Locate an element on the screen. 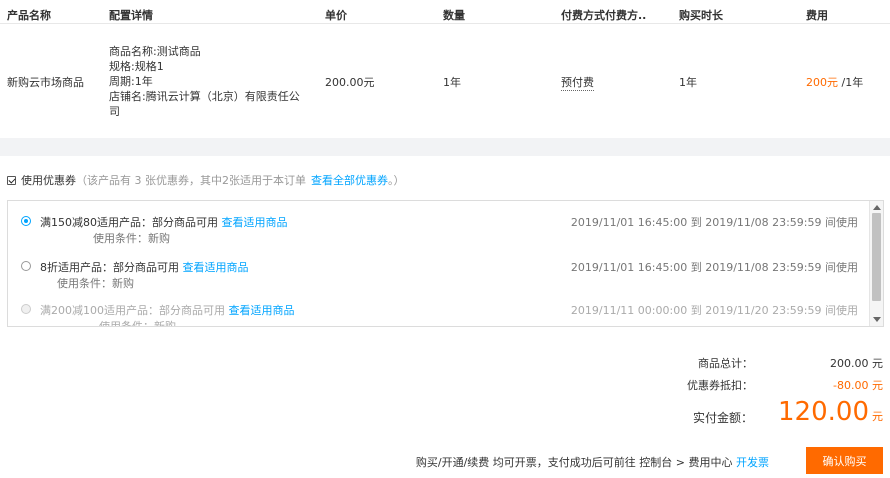  duration: 1年 is located at coordinates (688, 82).